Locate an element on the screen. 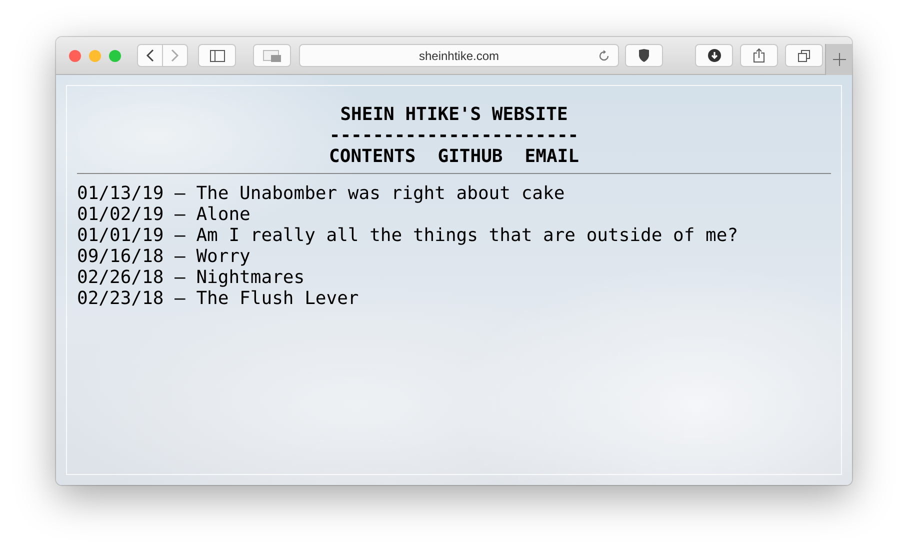  extension-button is located at coordinates (644, 55).